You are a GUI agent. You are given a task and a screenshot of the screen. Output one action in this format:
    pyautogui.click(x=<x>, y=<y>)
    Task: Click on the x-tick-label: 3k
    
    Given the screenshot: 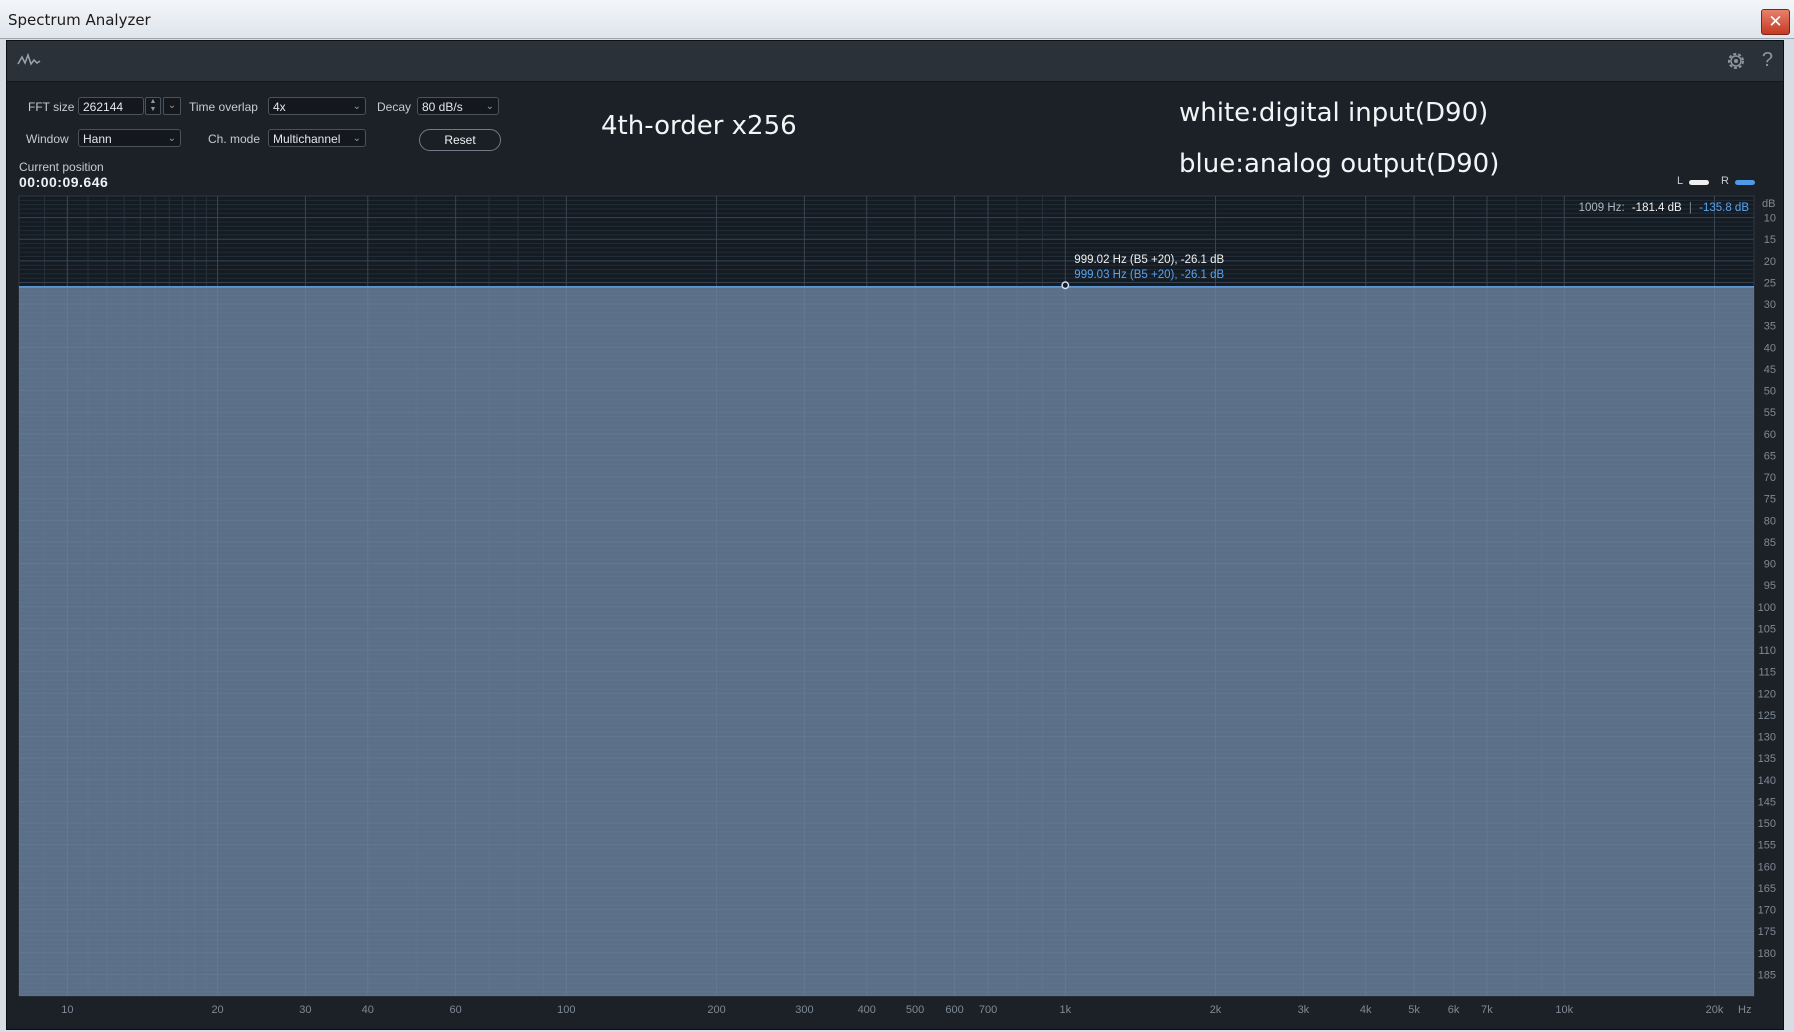 What is the action you would take?
    pyautogui.click(x=1304, y=1010)
    